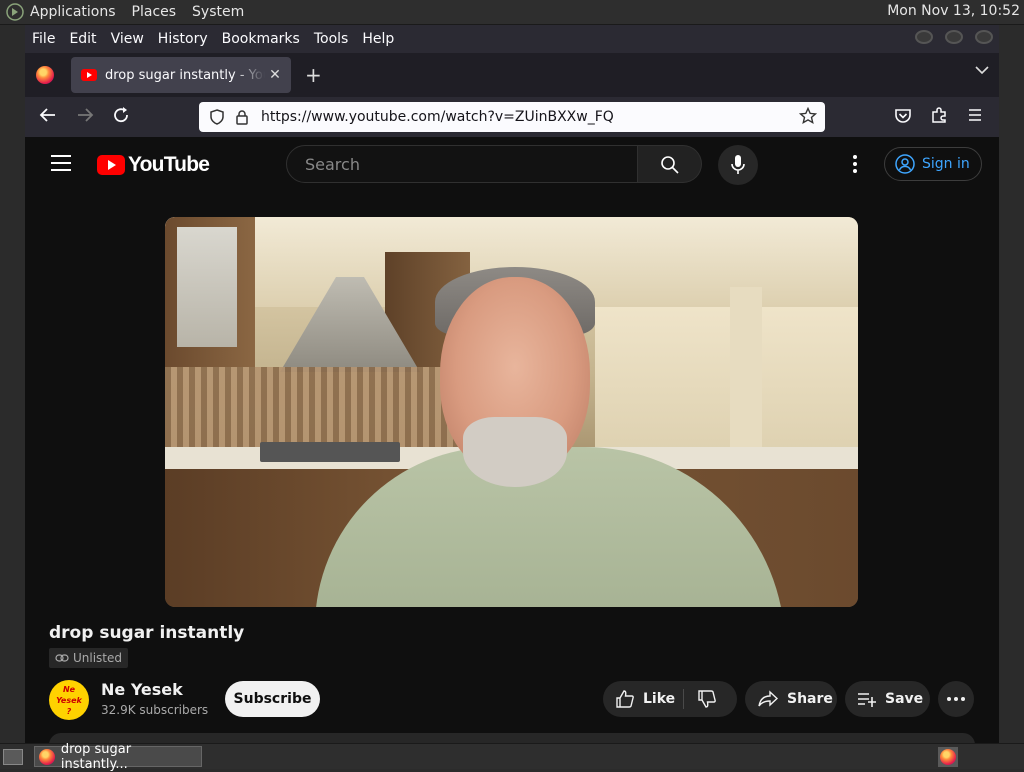  I want to click on applications-menu: Applications, so click(73, 12).